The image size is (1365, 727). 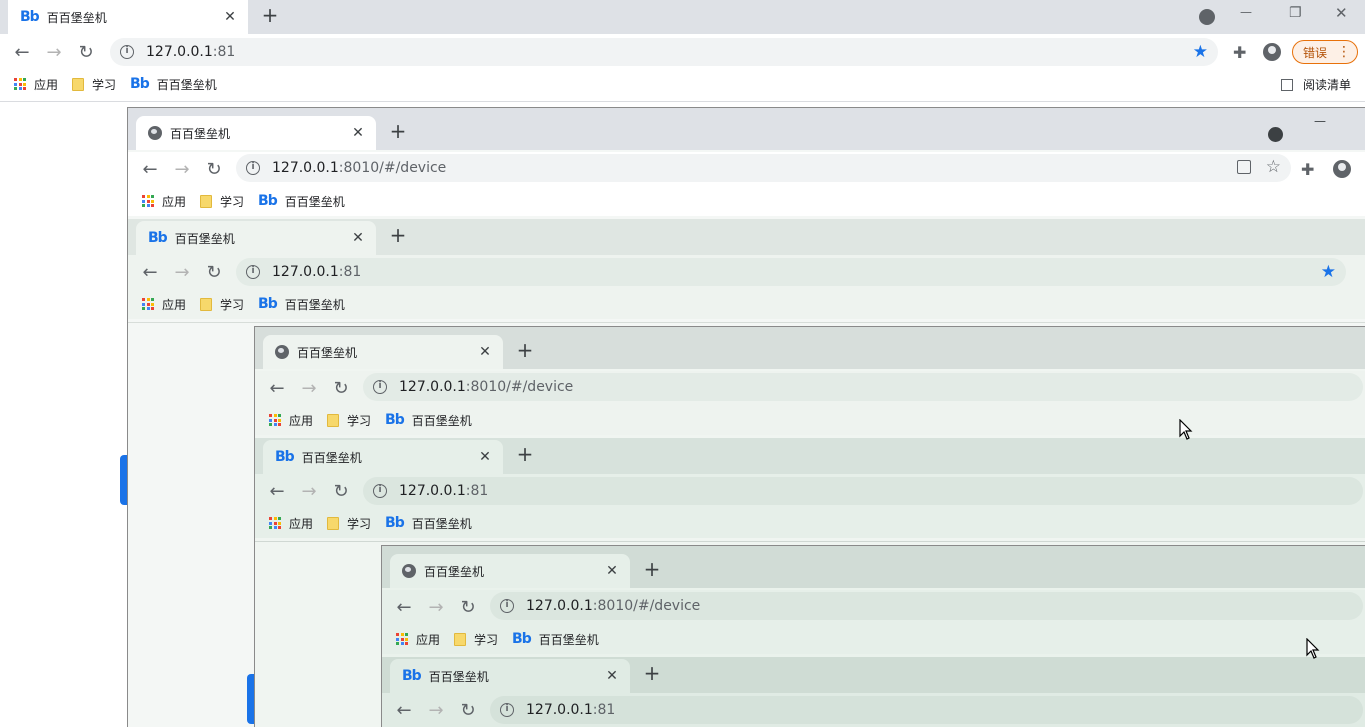 I want to click on outer-omnibox: i 127.0.0.1:81 ★, so click(x=664, y=52).